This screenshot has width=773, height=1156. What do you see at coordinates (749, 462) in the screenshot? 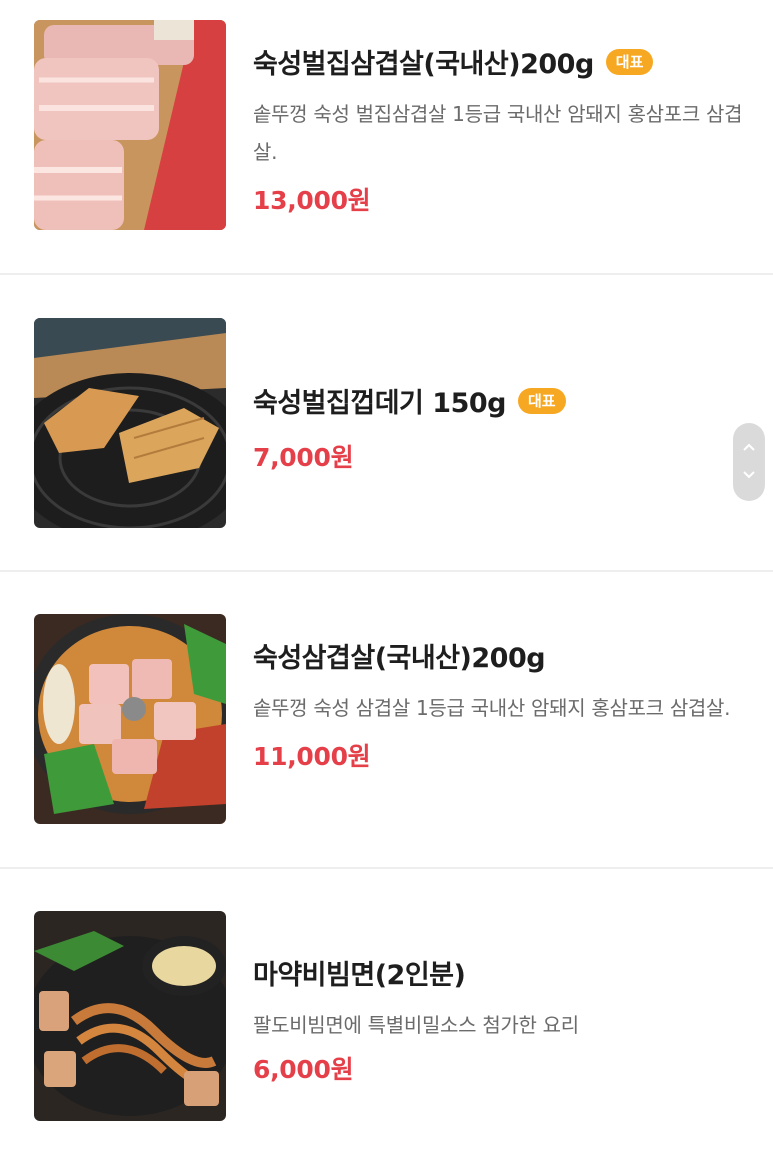
I see `scroll-control` at bounding box center [749, 462].